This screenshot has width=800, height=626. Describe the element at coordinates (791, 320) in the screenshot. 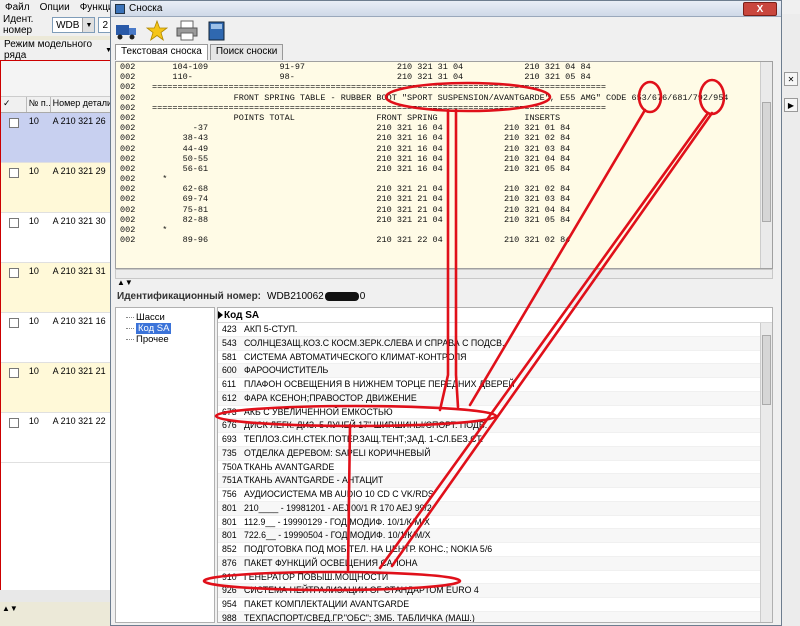

I see `right-side-strip: ✕ ▶` at that location.